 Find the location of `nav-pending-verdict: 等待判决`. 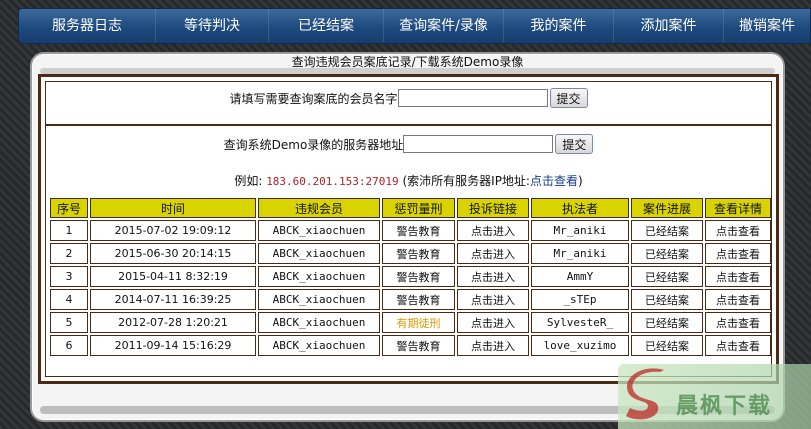

nav-pending-verdict: 等待判决 is located at coordinates (212, 26).